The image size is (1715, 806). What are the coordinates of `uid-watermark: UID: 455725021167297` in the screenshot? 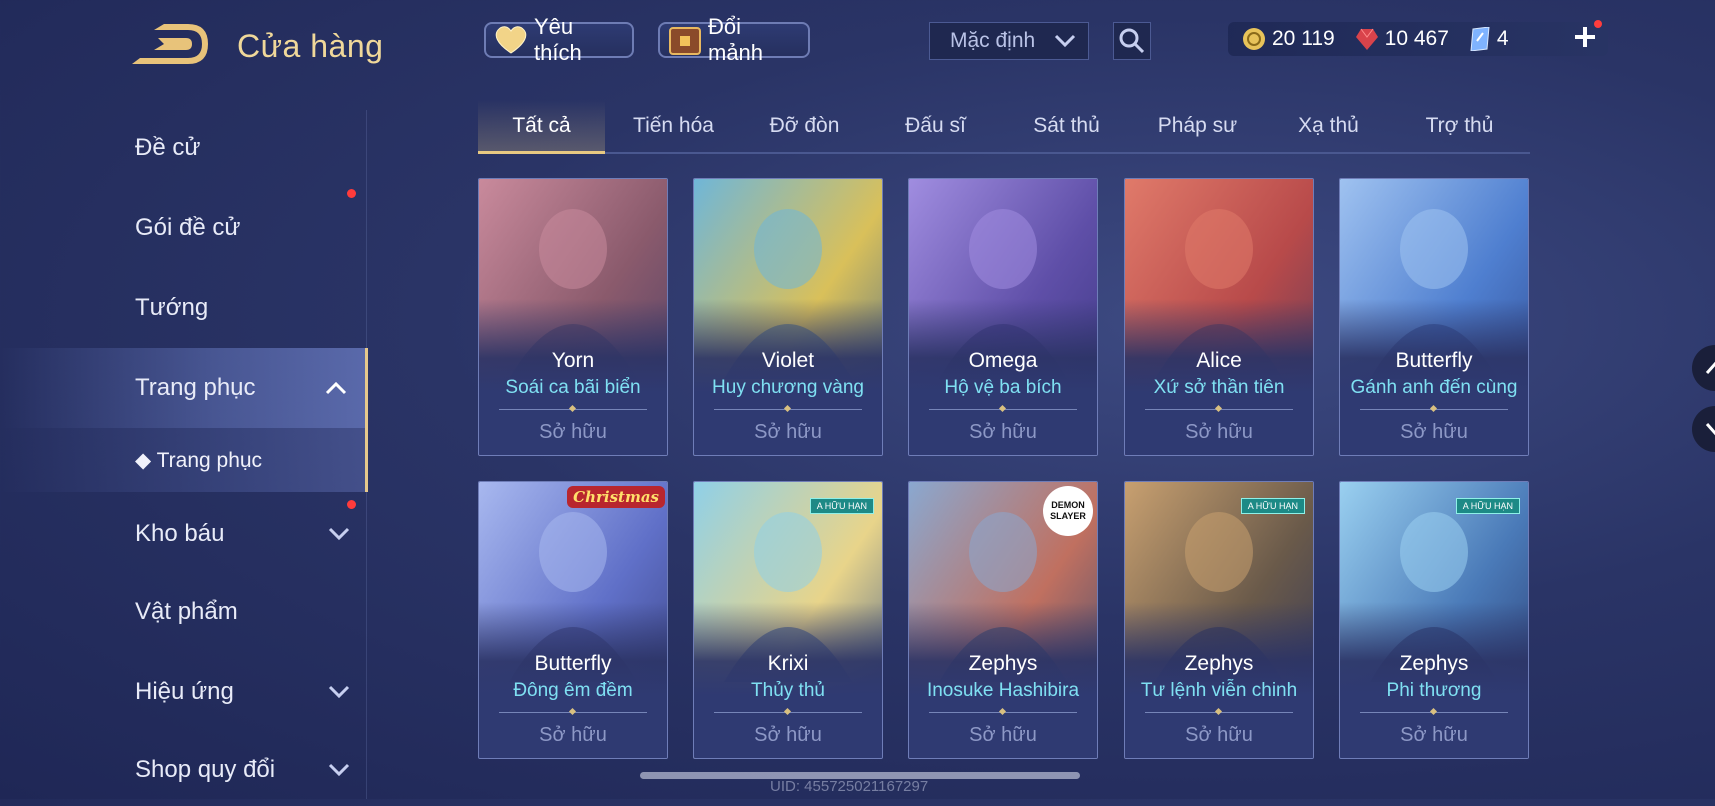 It's located at (849, 786).